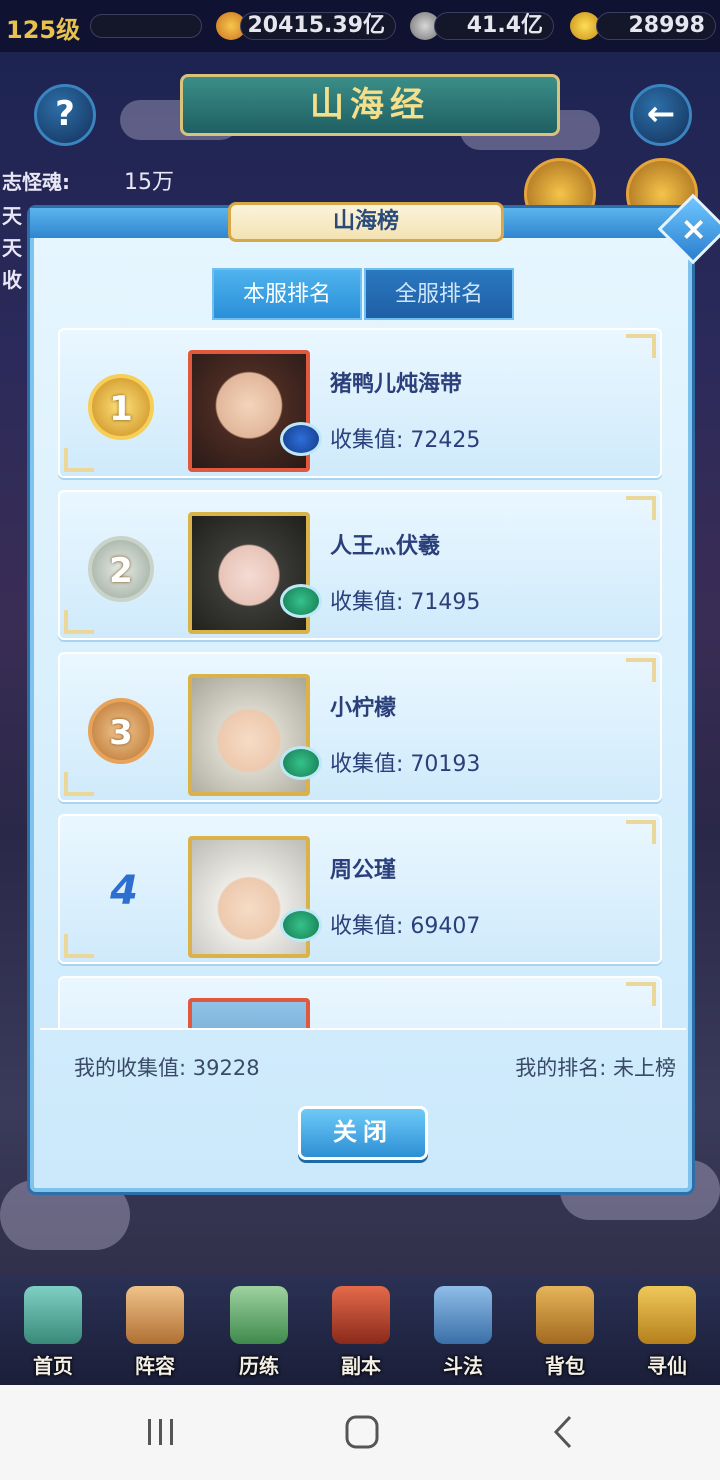  I want to click on recent-apps-icon, so click(160, 1432).